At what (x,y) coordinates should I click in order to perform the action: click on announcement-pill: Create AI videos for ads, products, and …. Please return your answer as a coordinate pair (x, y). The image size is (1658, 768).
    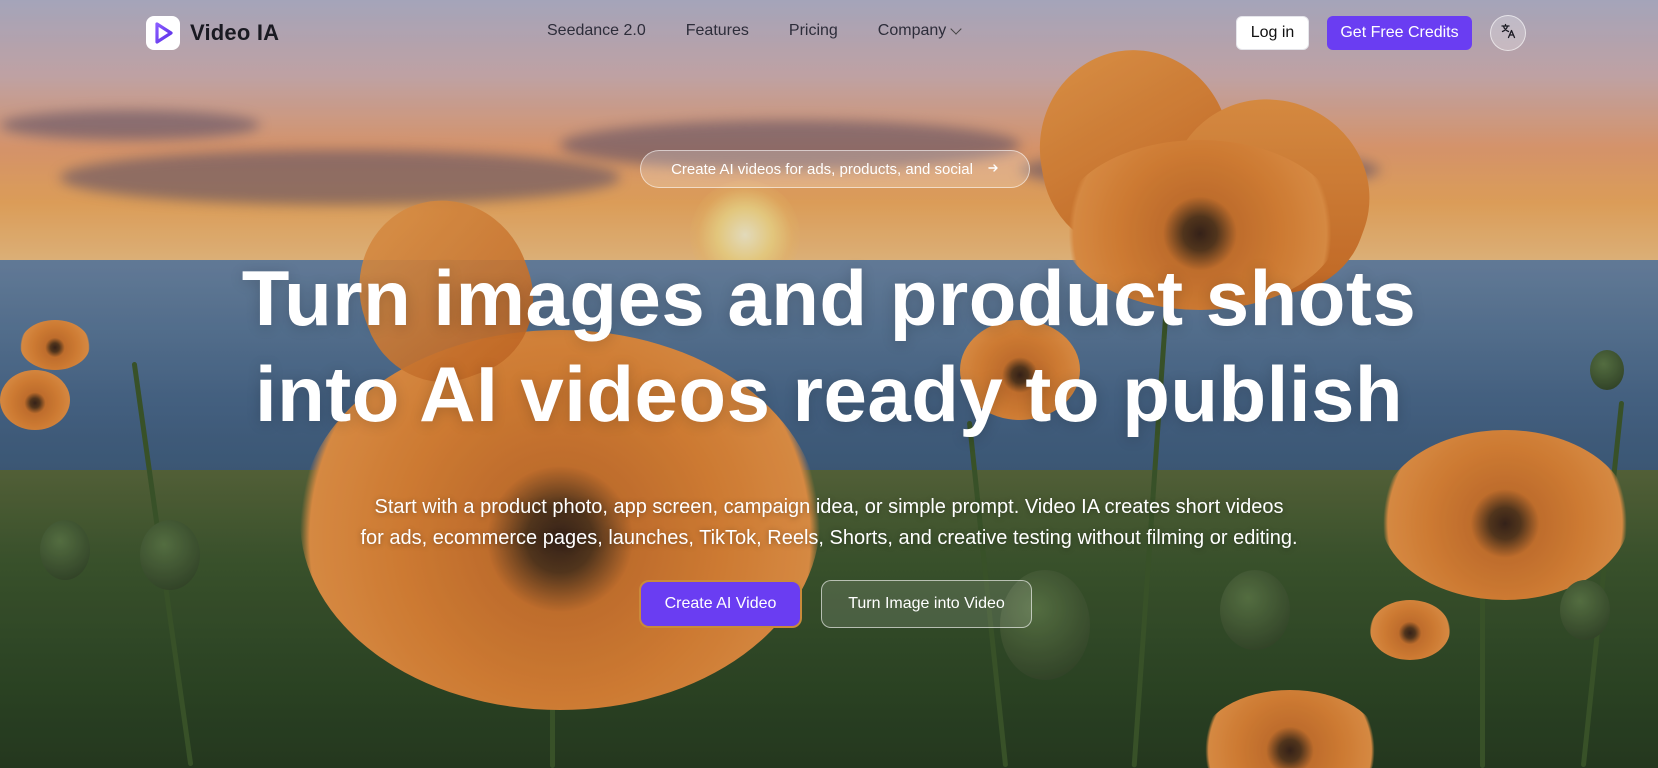
    Looking at the image, I should click on (835, 169).